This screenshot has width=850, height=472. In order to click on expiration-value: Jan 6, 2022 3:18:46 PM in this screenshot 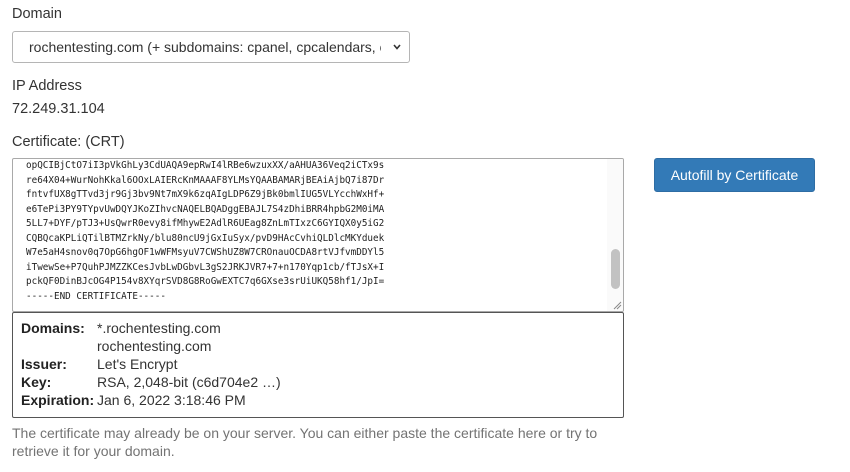, I will do `click(171, 400)`.